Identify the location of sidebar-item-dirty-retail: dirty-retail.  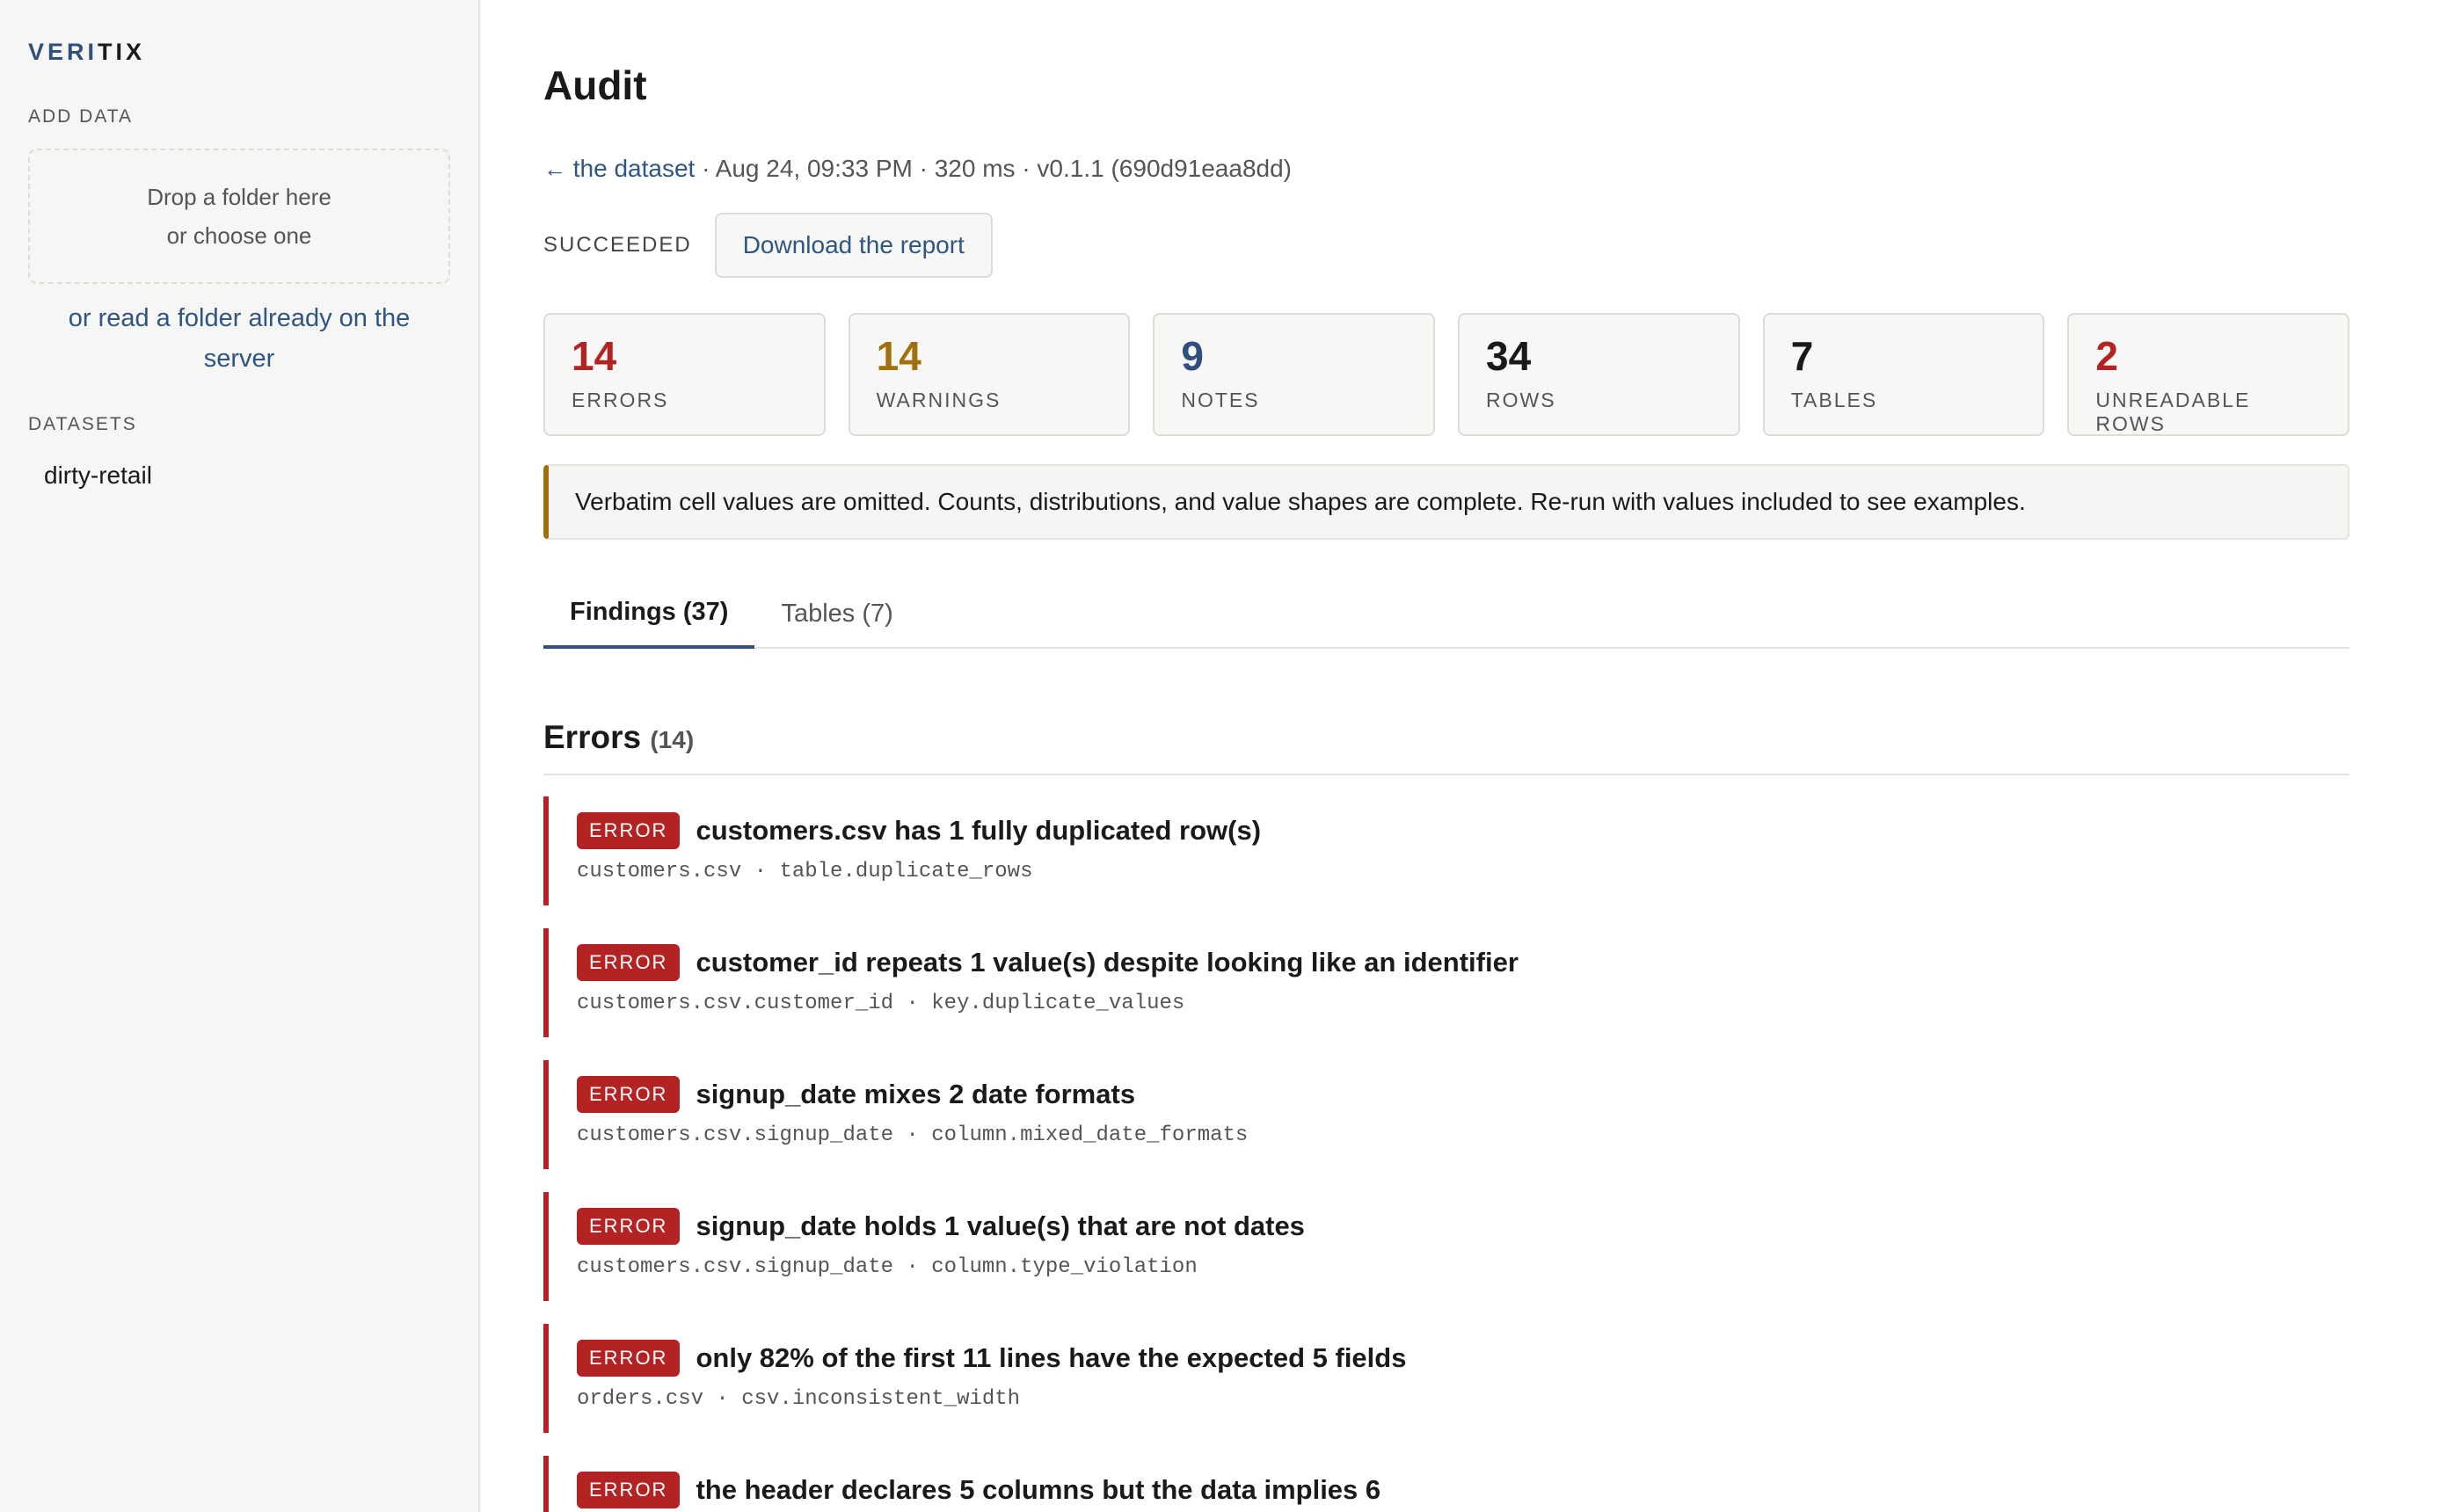
(239, 476).